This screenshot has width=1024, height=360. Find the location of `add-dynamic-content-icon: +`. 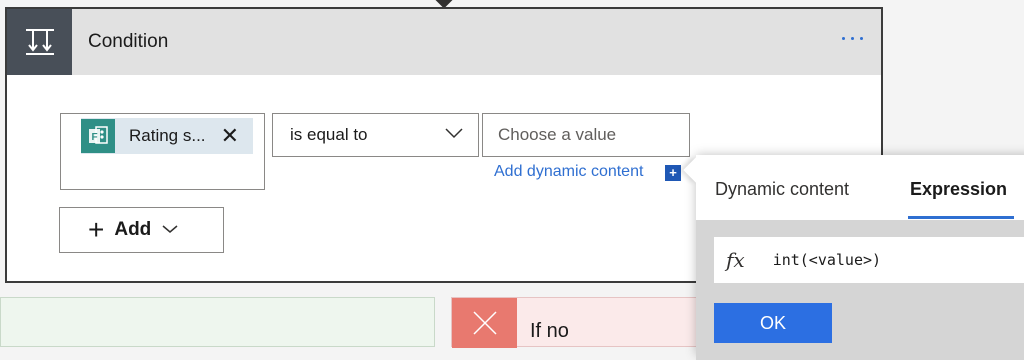

add-dynamic-content-icon: + is located at coordinates (673, 173).